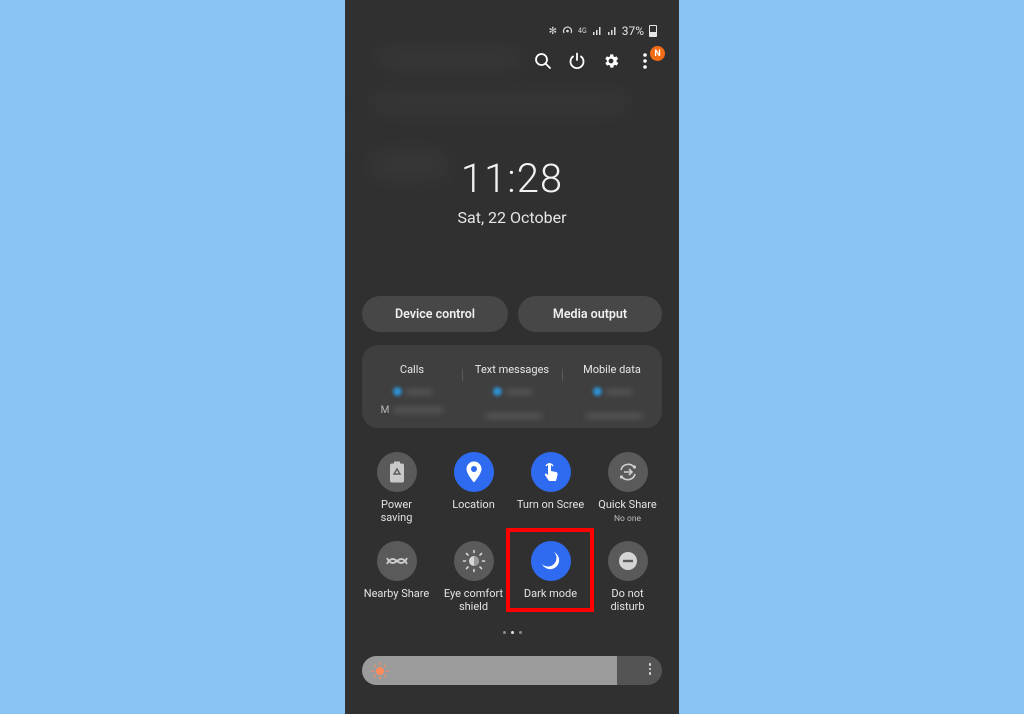 The height and width of the screenshot is (714, 1024). What do you see at coordinates (627, 505) in the screenshot?
I see `tile-label: Quick Share` at bounding box center [627, 505].